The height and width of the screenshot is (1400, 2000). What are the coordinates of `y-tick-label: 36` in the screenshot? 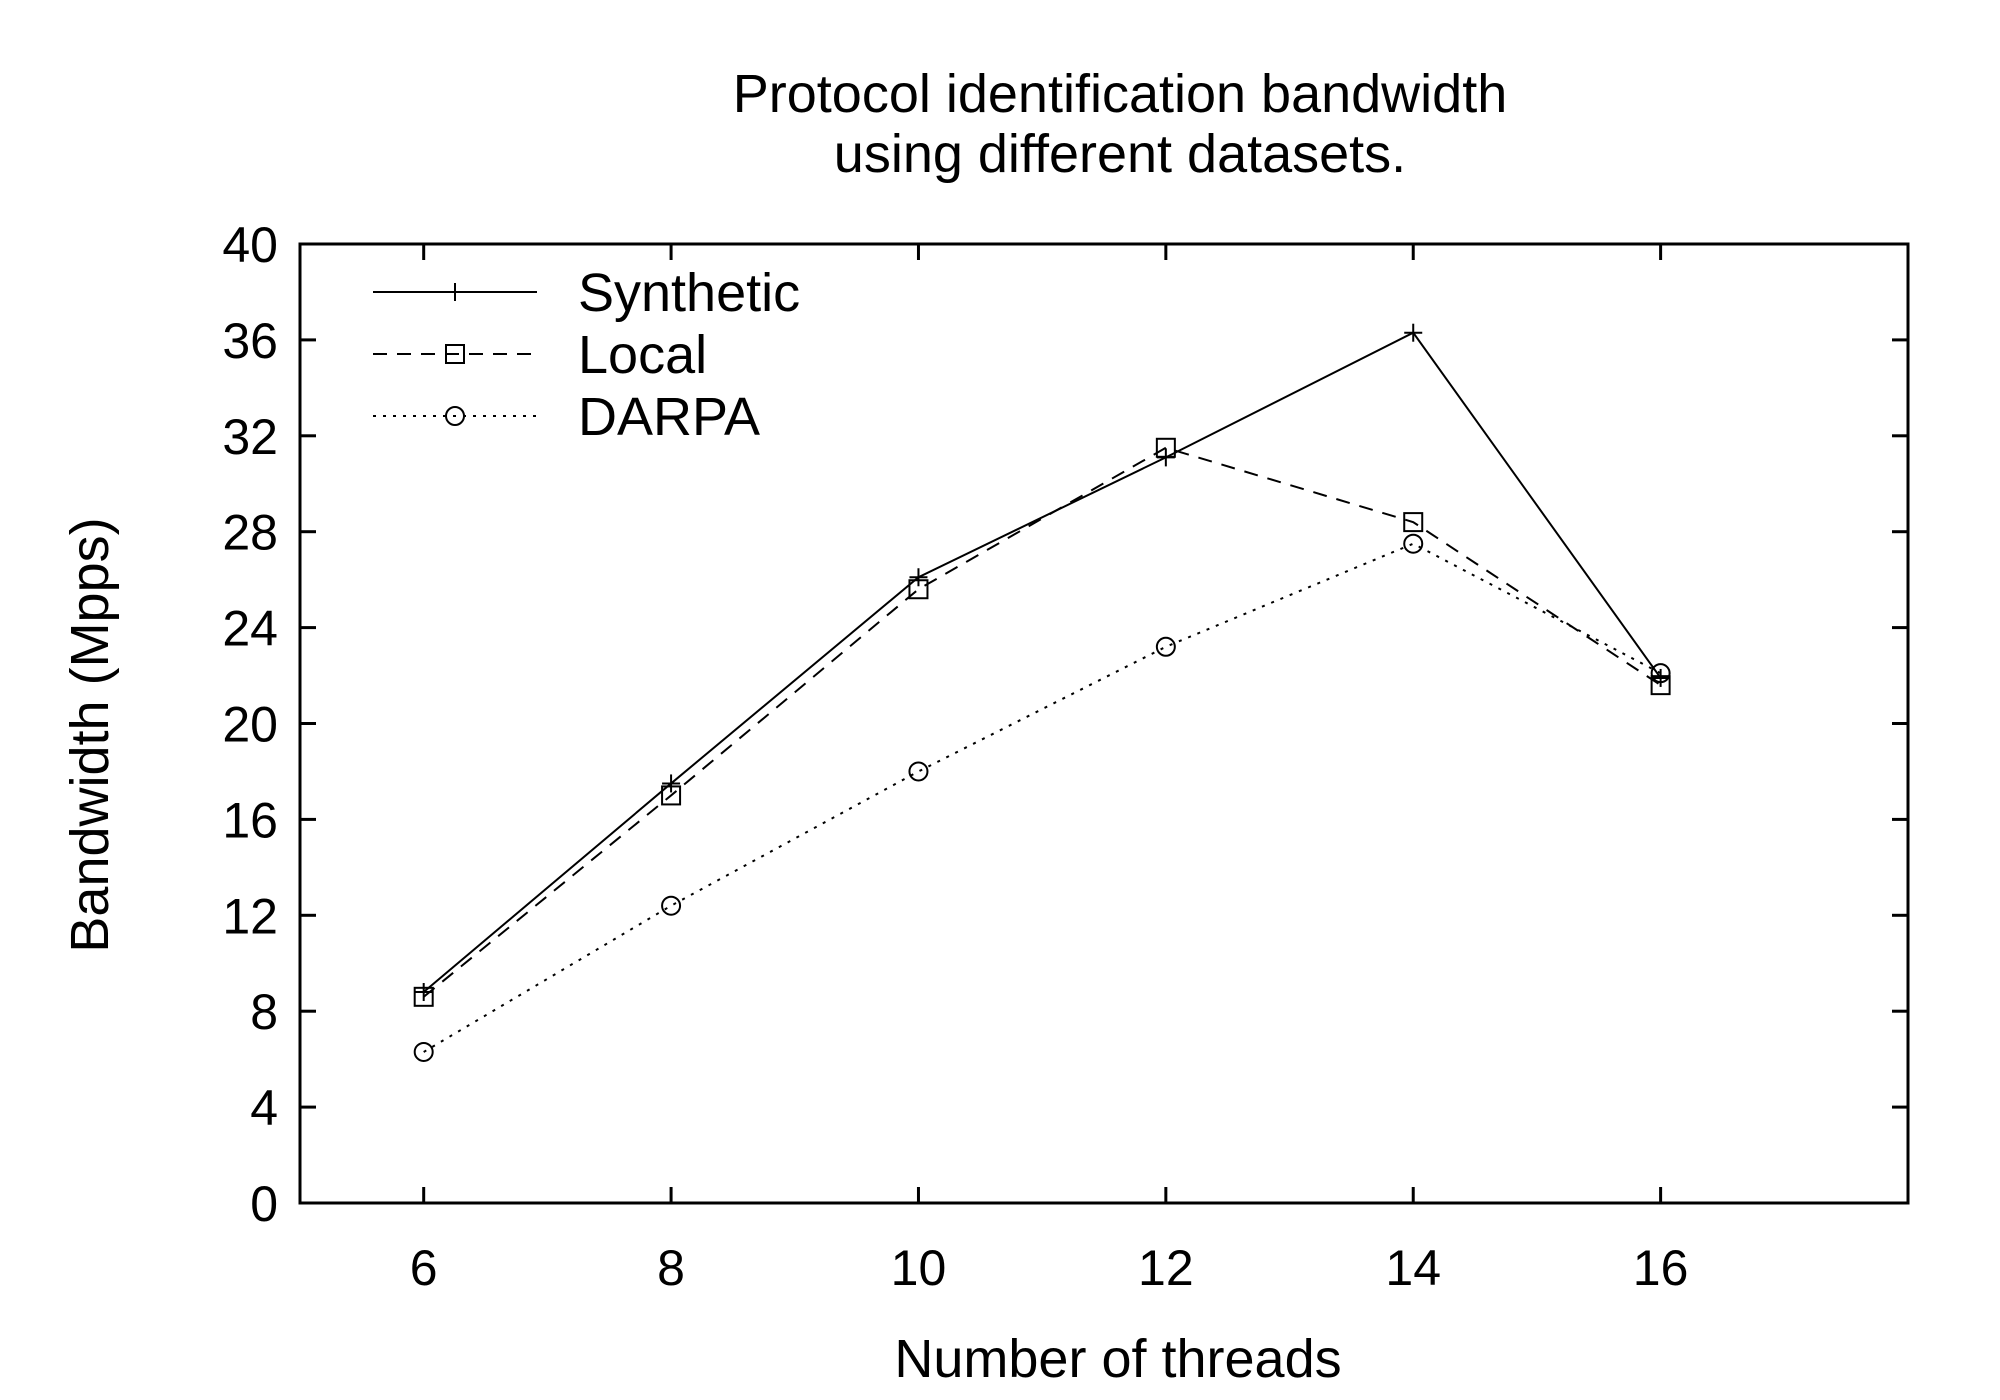 It's located at (250, 341).